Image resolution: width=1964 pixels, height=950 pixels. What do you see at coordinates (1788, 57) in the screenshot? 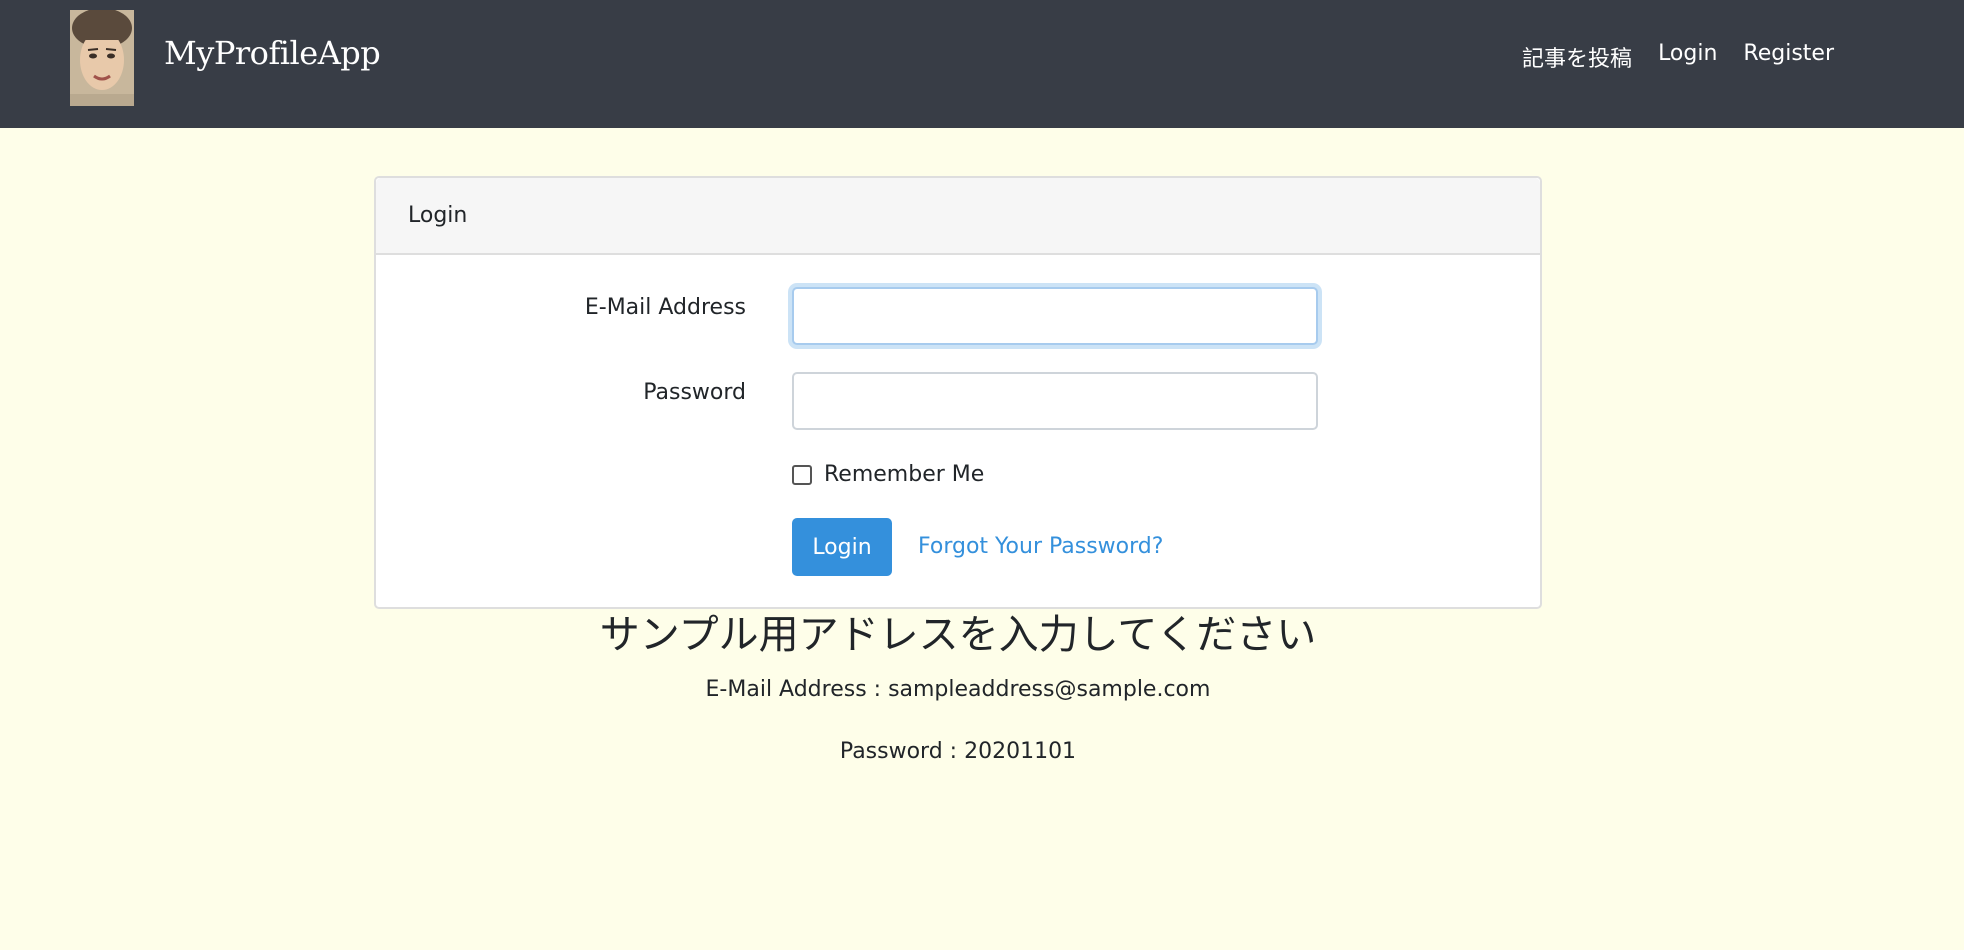
I see `nav-link-register: Register` at bounding box center [1788, 57].